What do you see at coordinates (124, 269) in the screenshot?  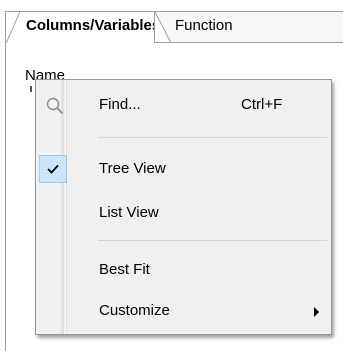 I see `menu-item-best-fit-label: Best Fit` at bounding box center [124, 269].